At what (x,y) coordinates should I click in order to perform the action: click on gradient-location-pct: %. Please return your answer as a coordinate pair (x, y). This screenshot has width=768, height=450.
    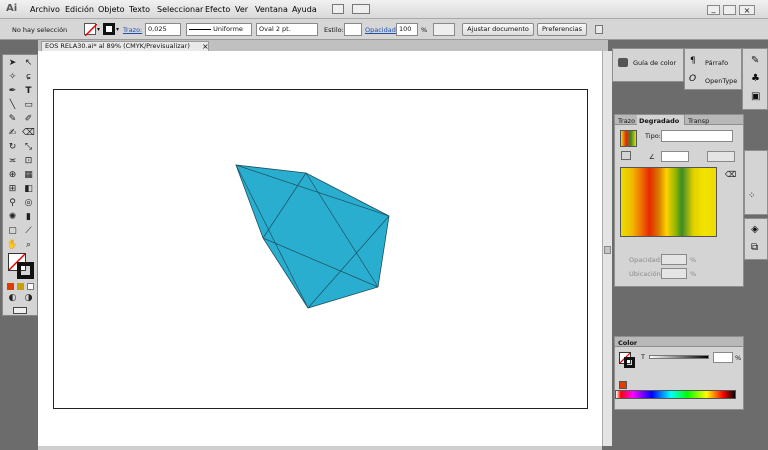
    Looking at the image, I should click on (693, 274).